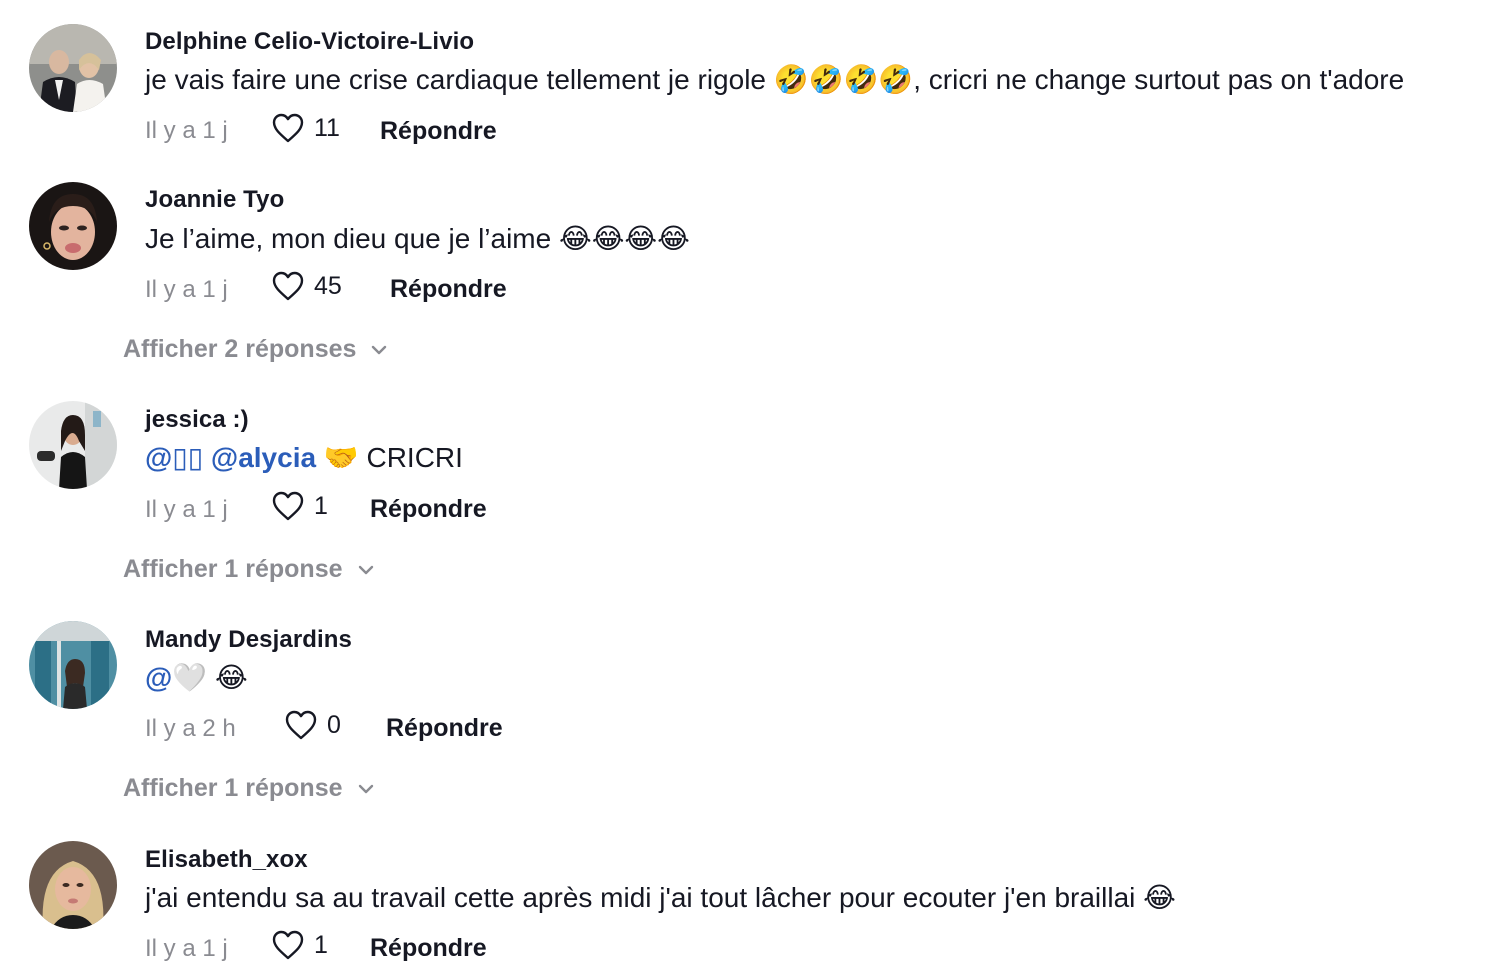 This screenshot has width=1492, height=980. What do you see at coordinates (197, 420) in the screenshot?
I see `comment-username: jessica :)` at bounding box center [197, 420].